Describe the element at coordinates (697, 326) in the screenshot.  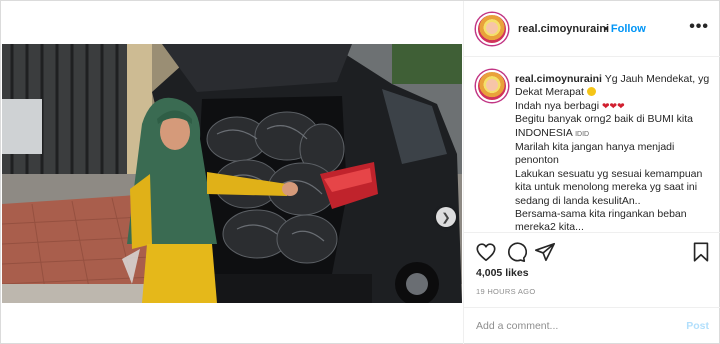
I see `post-comment-button: Post` at that location.